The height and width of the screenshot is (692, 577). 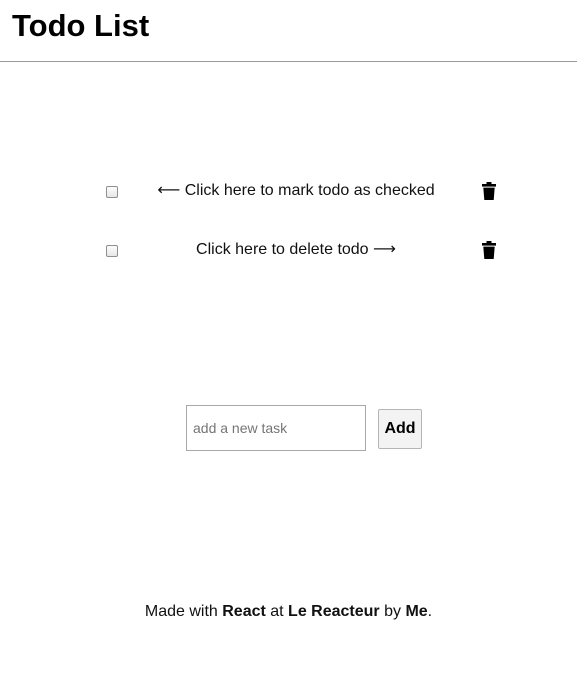 I want to click on footer-react: React, so click(x=244, y=611).